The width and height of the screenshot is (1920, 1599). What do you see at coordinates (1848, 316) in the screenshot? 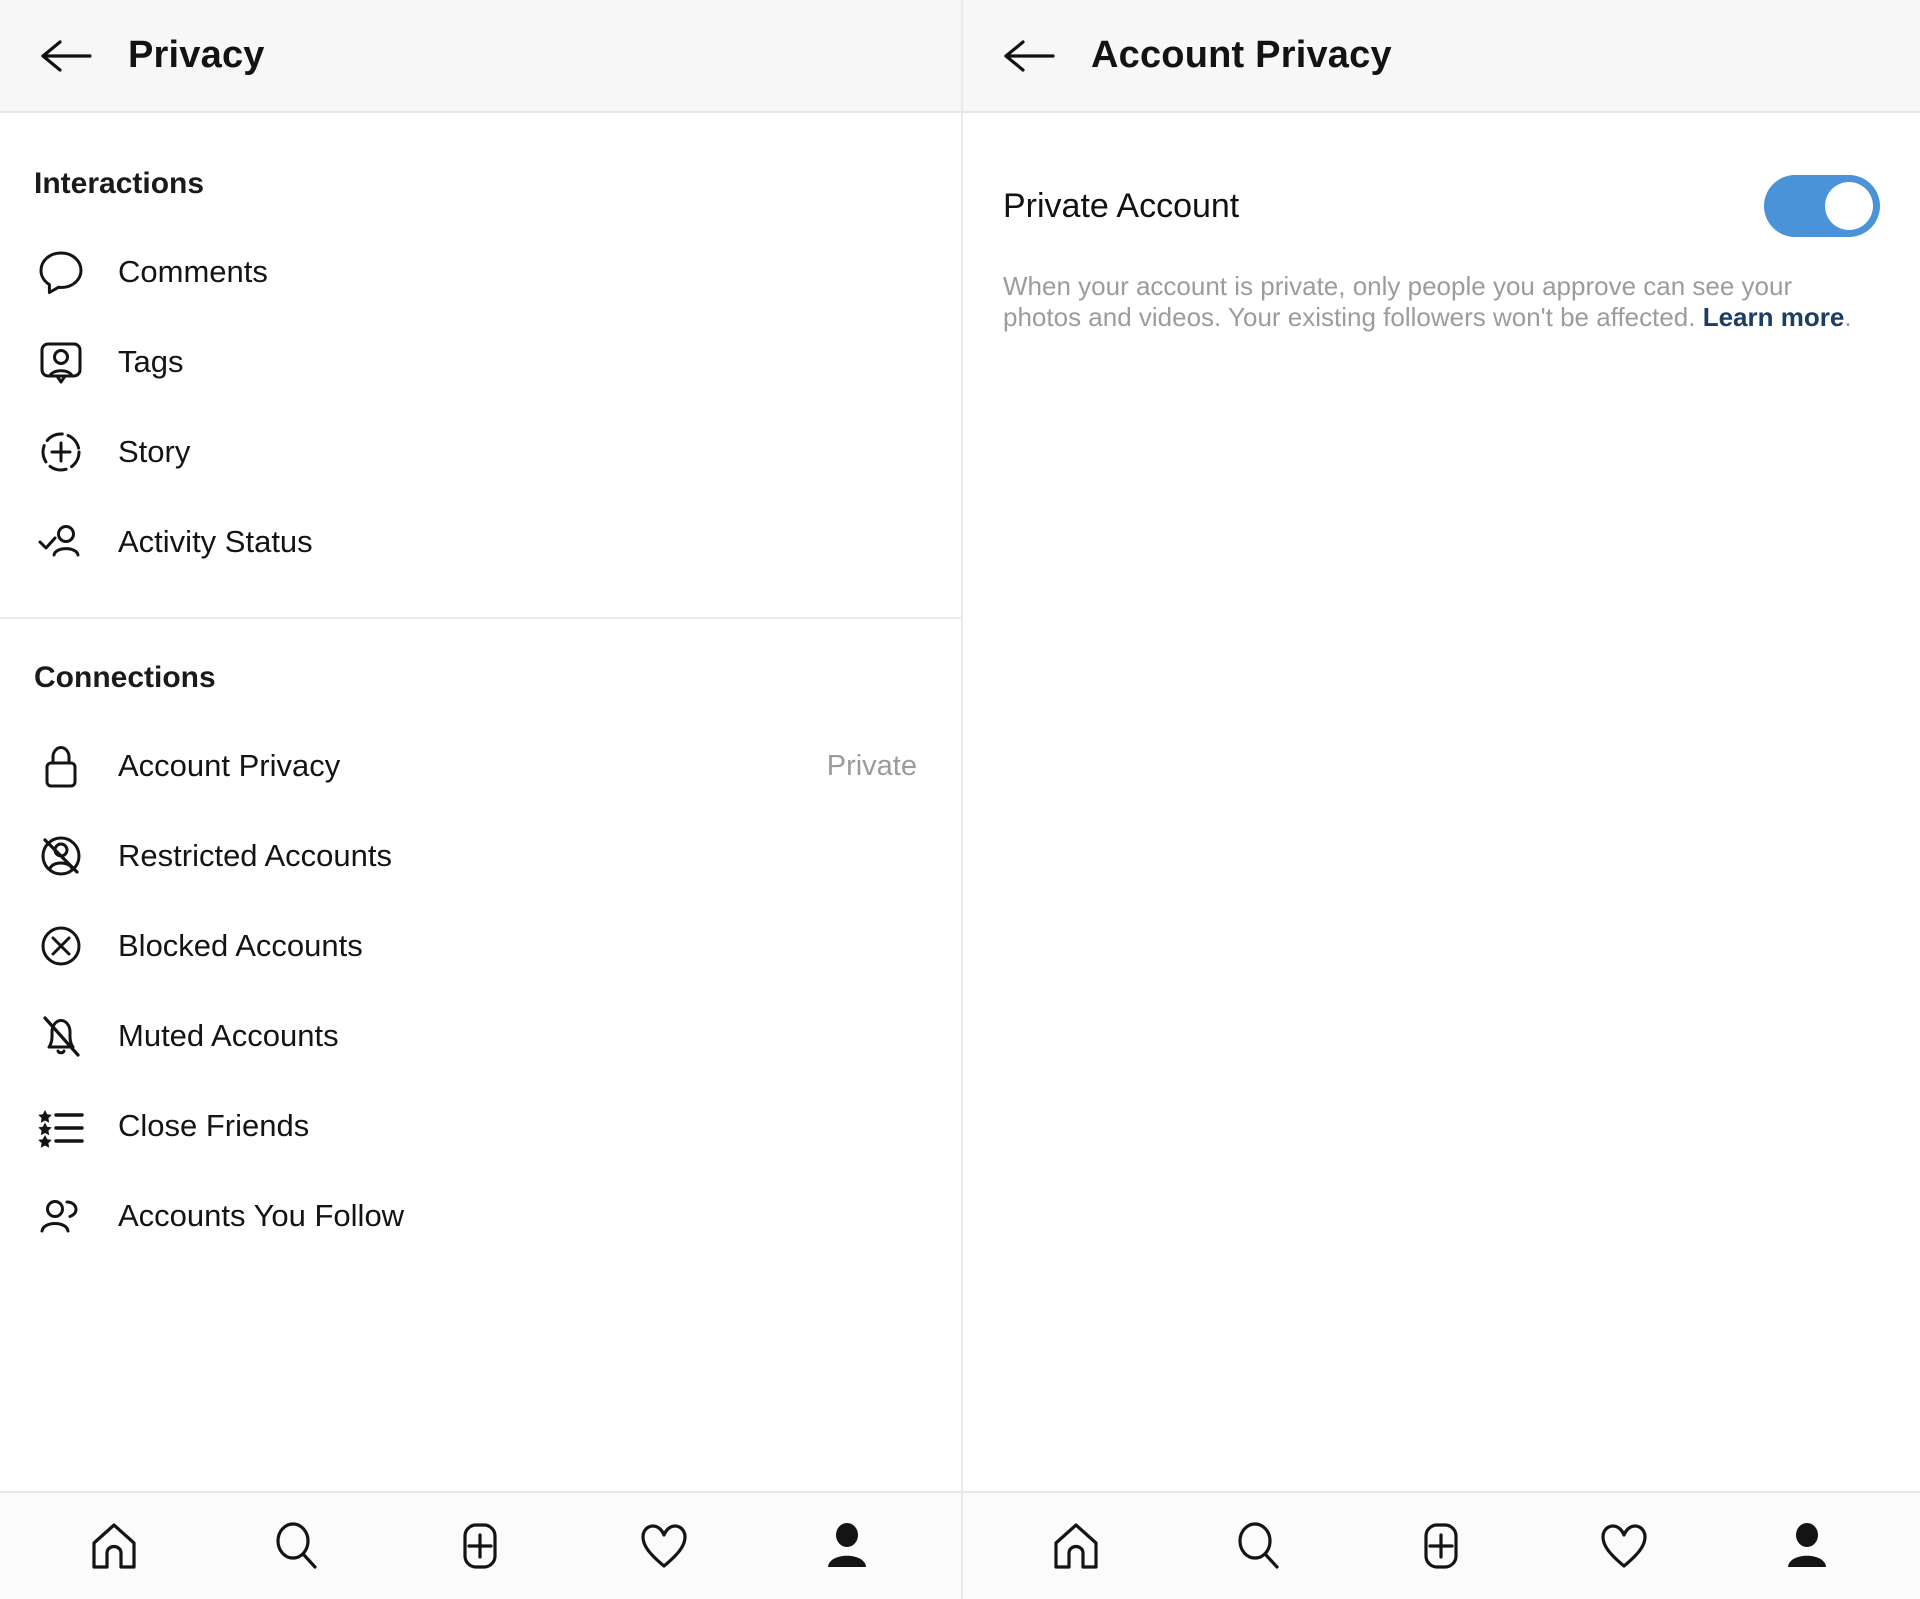
I see `description-suffix: .` at bounding box center [1848, 316].